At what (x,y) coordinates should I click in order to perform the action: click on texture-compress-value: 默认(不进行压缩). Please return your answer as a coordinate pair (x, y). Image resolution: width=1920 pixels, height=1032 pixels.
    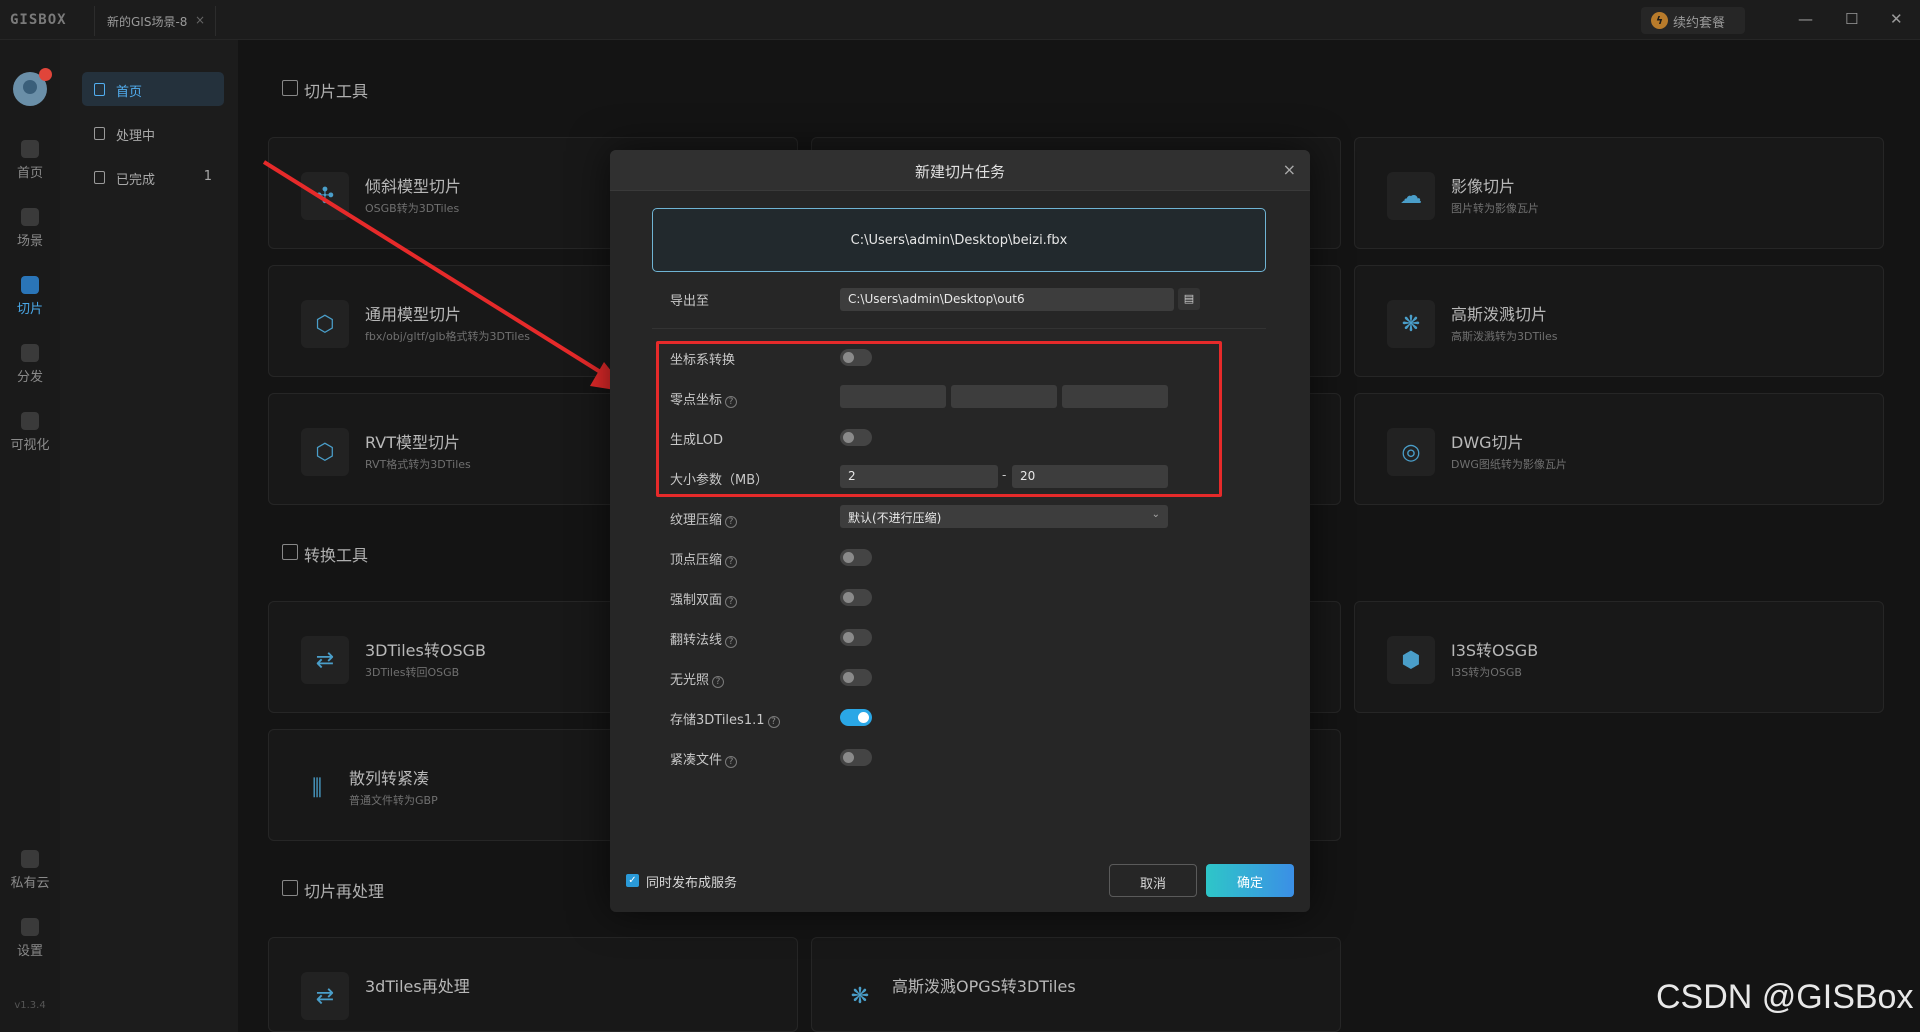
    Looking at the image, I should click on (895, 518).